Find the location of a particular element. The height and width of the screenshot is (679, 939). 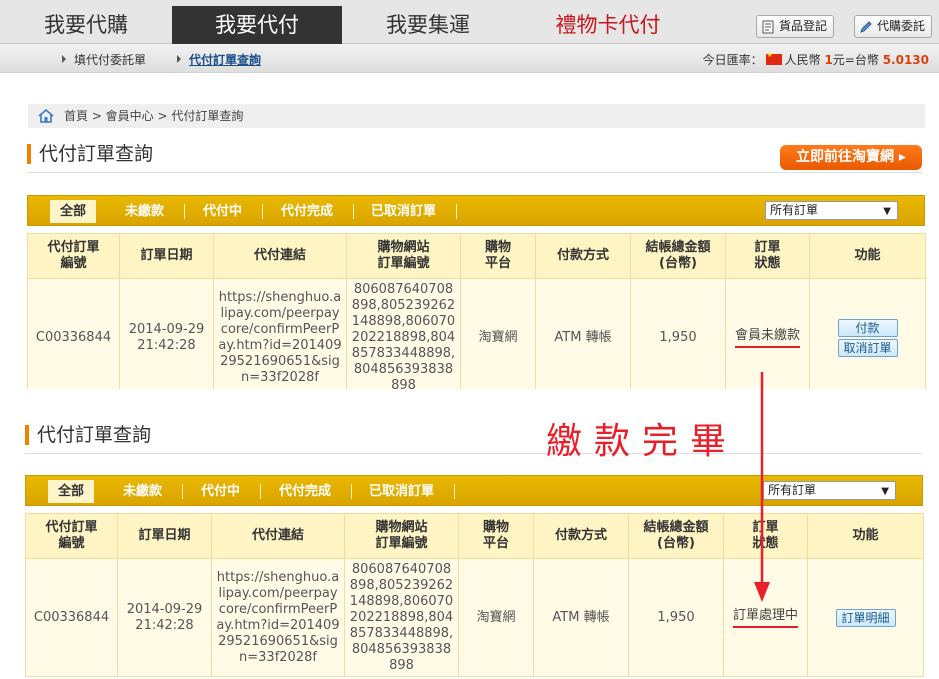

cell-actions: 訂單明細 is located at coordinates (865, 617).